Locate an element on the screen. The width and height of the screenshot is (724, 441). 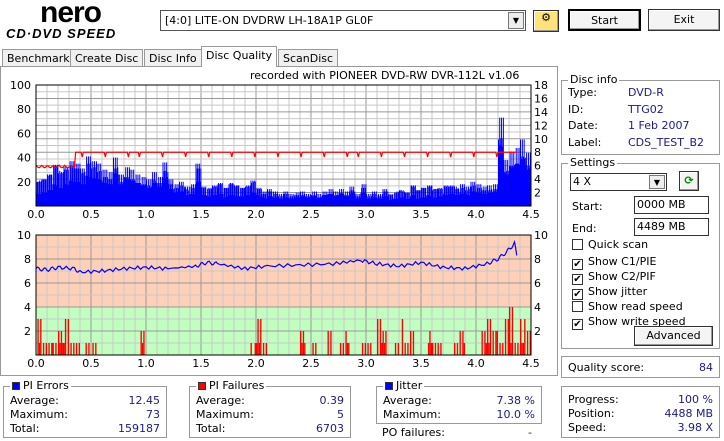
speed-value: 3.98 X is located at coordinates (695, 427).